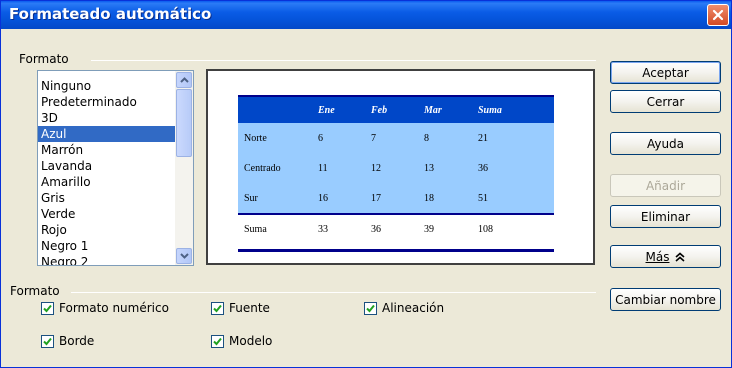 The image size is (732, 368). What do you see at coordinates (106, 166) in the screenshot?
I see `list-item: Lavanda` at bounding box center [106, 166].